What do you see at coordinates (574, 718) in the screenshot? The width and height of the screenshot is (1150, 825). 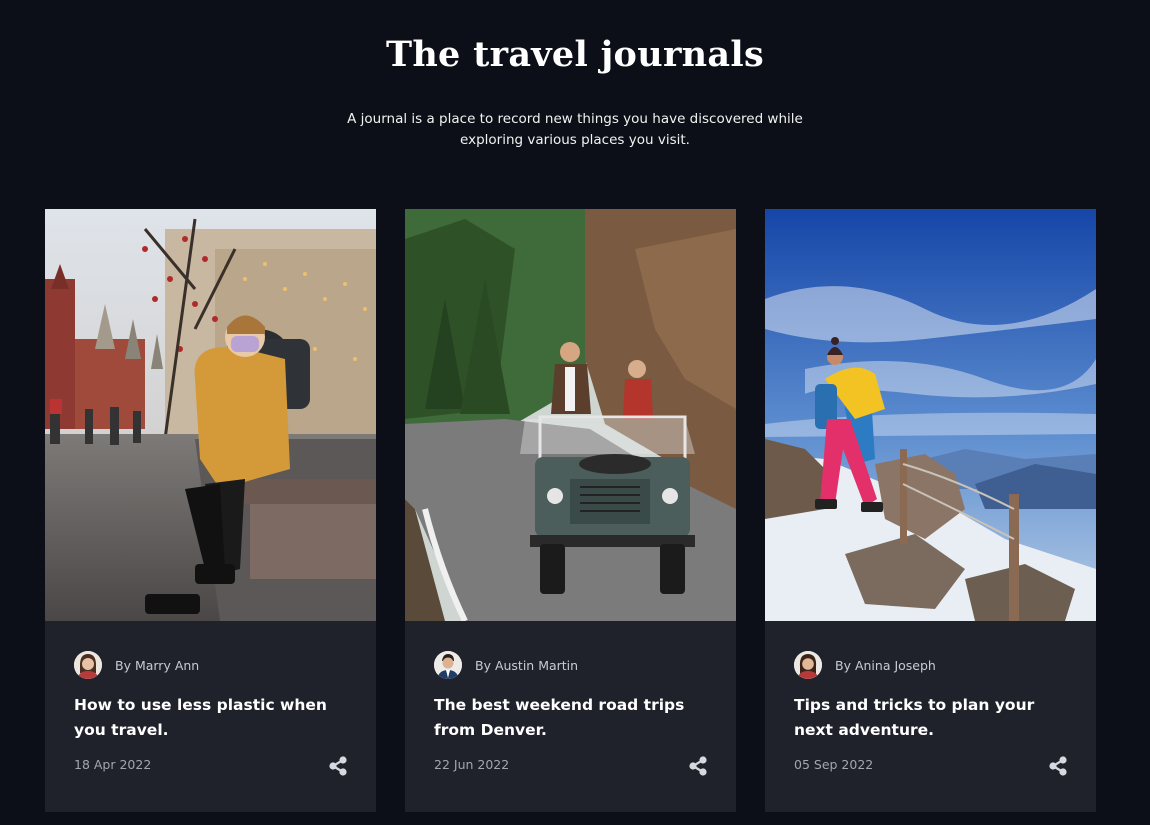 I see `card-title: The best weekend road trips from Denver.` at bounding box center [574, 718].